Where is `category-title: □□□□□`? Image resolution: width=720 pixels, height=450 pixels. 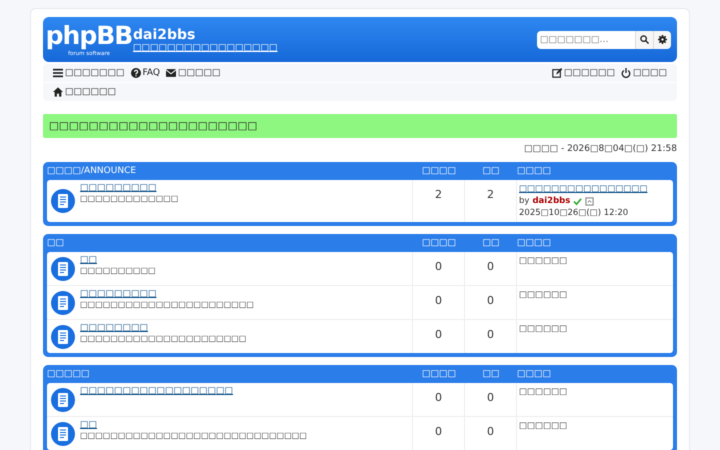 category-title: □□□□□ is located at coordinates (230, 374).